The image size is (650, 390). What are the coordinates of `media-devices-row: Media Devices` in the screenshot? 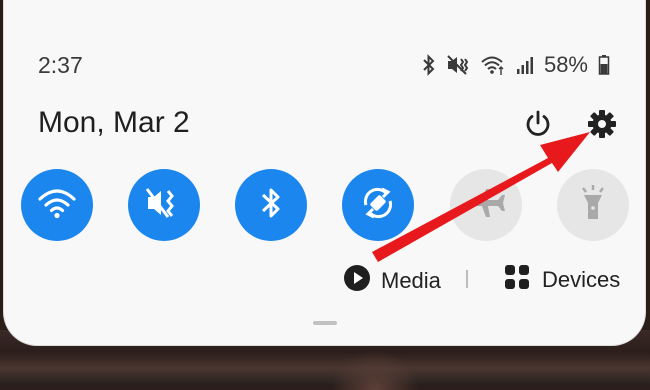 It's located at (325, 280).